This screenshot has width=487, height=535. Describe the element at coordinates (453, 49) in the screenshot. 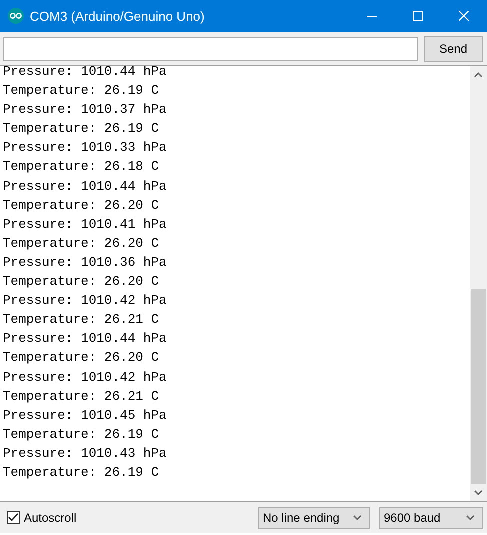

I see `send-button: Send` at that location.